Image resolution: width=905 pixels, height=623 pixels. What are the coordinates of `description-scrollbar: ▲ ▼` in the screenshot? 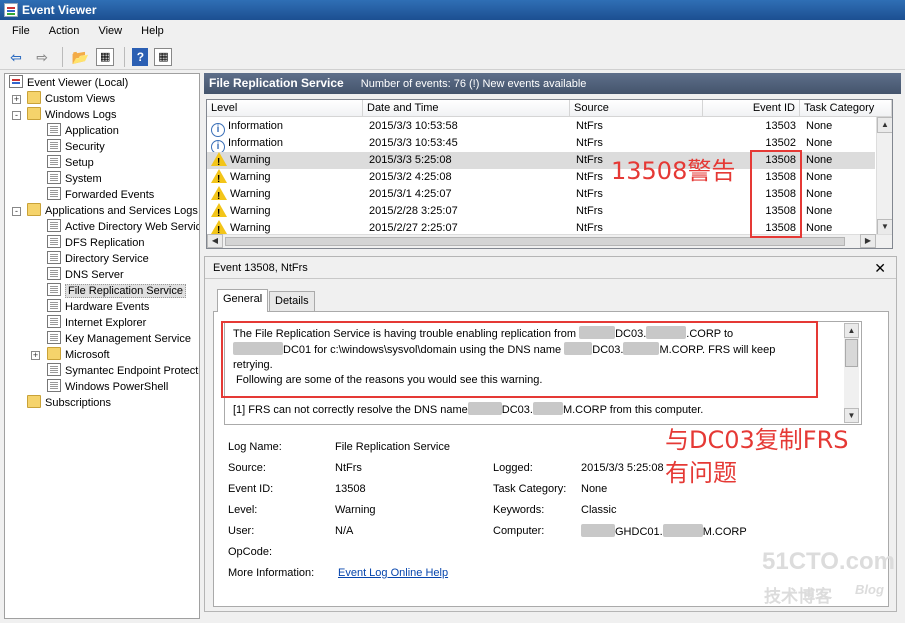 It's located at (851, 373).